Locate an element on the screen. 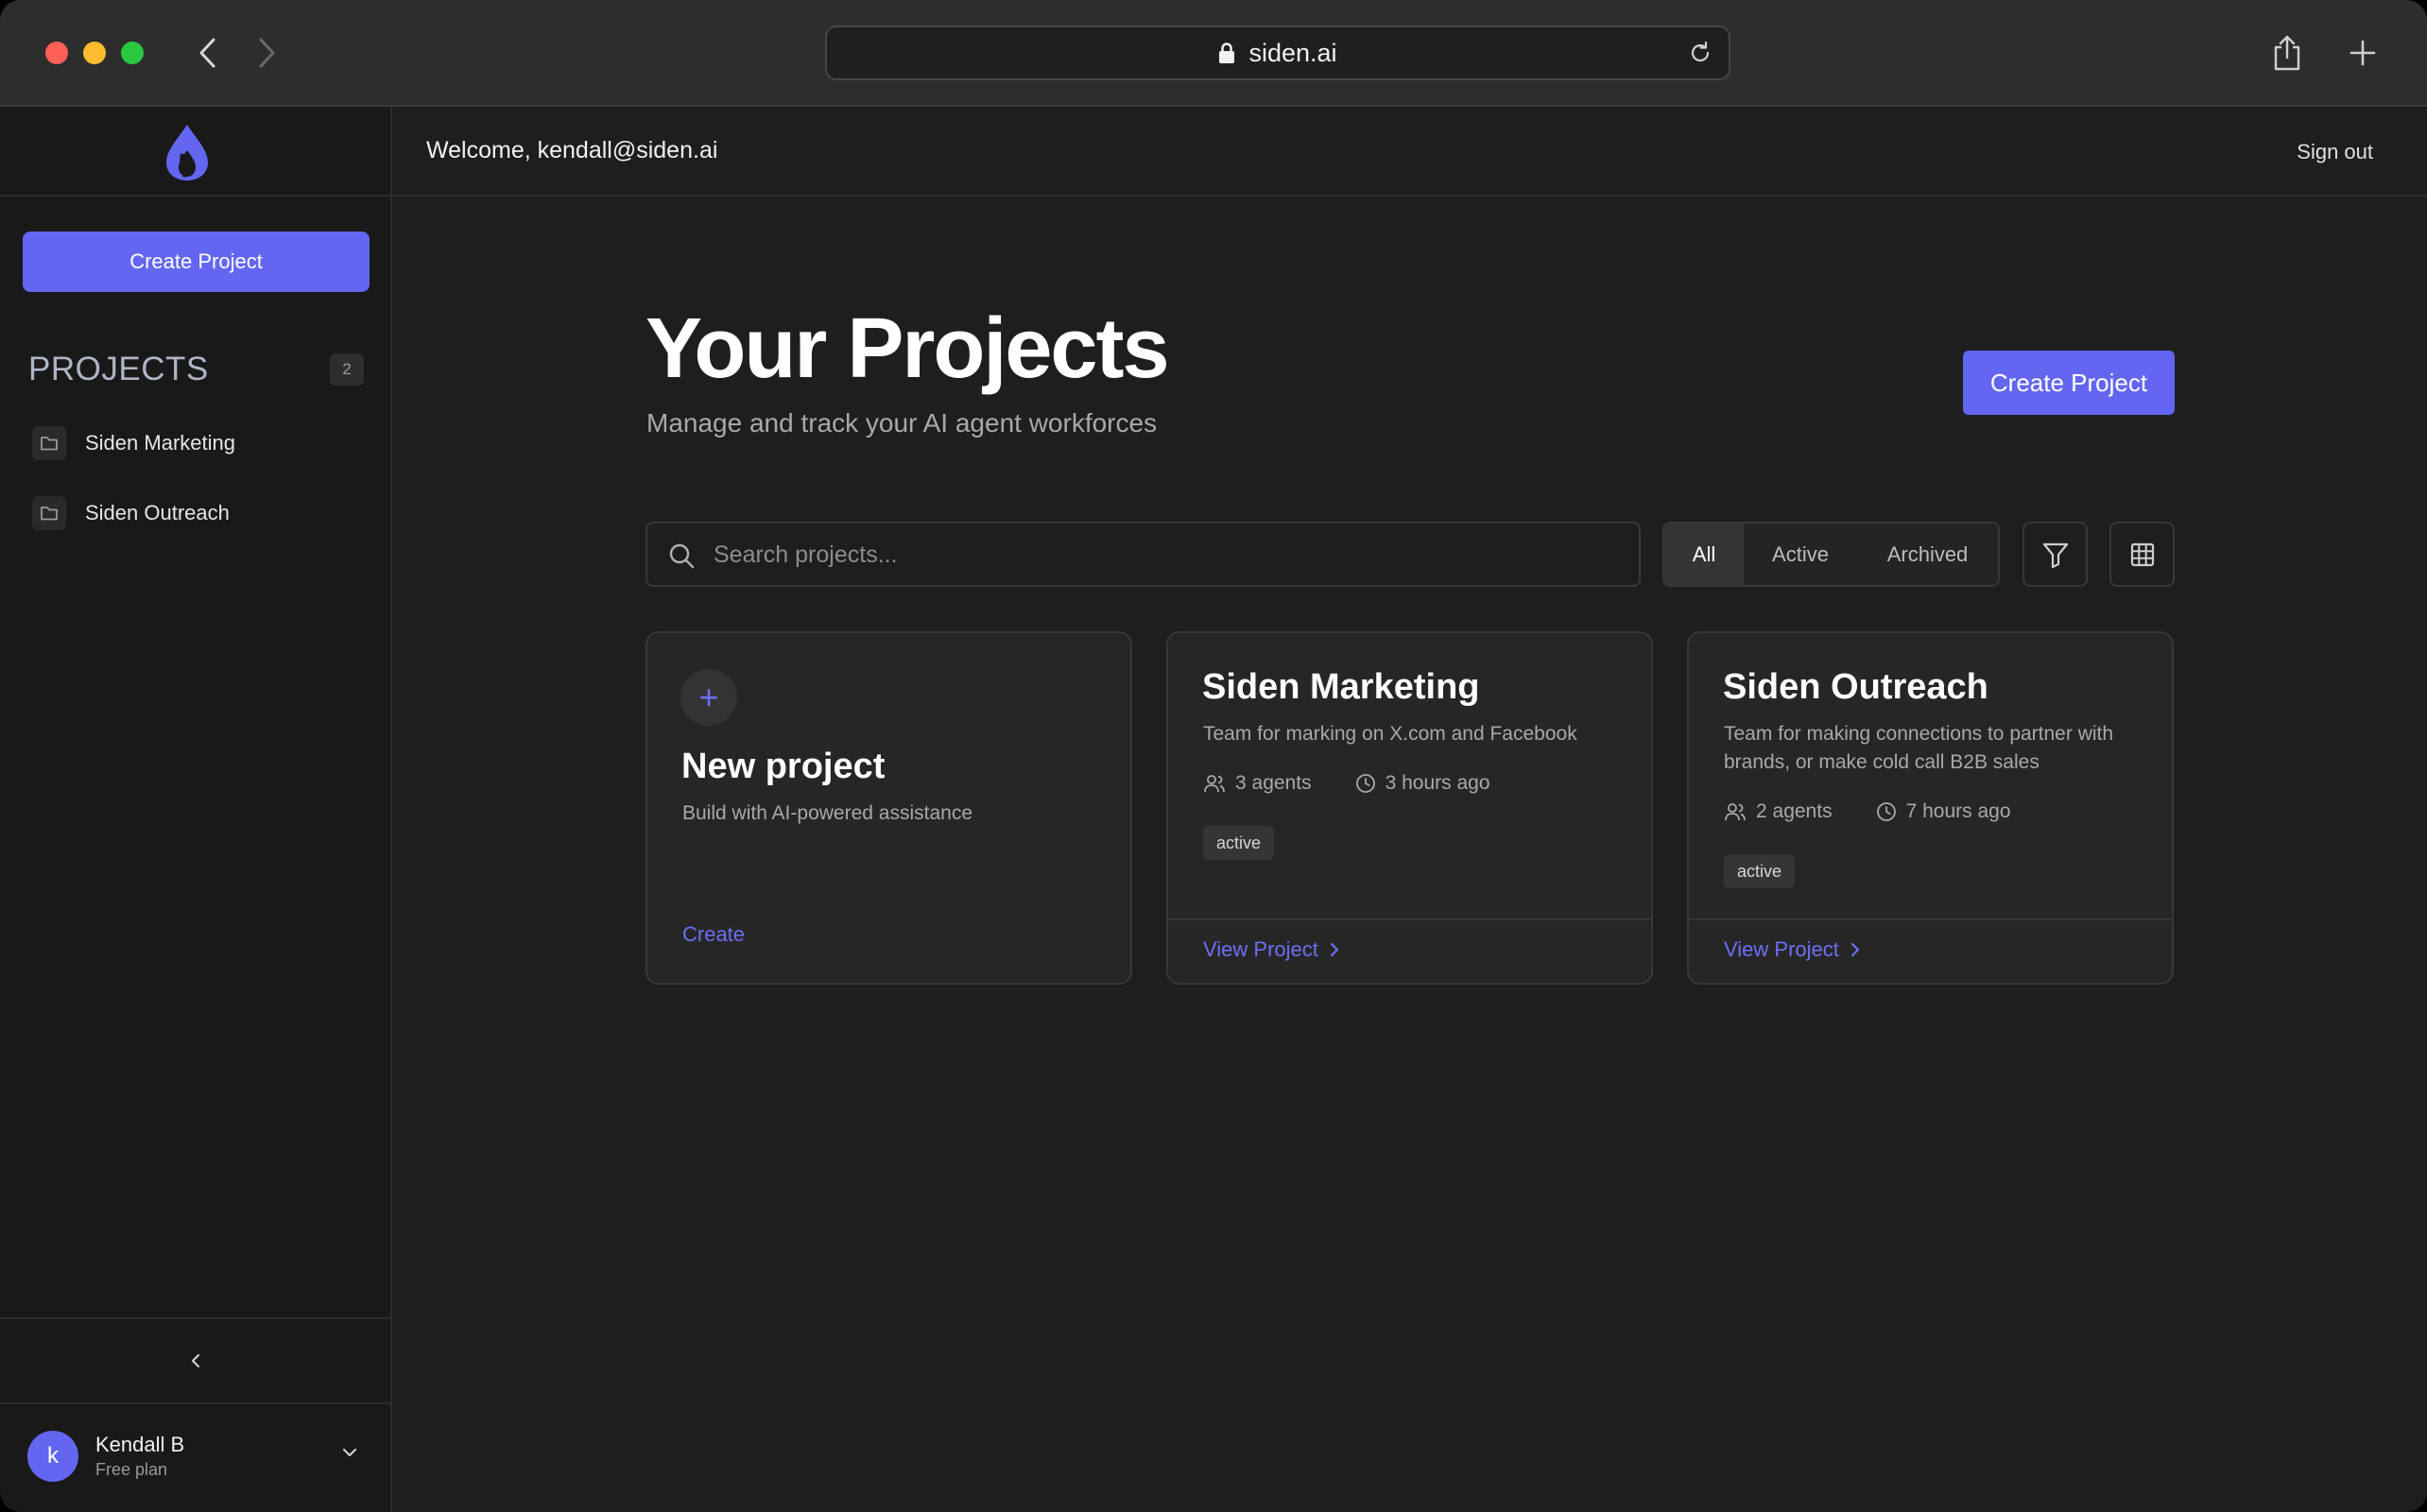 This screenshot has width=2427, height=1512. agents-count: 3 agents is located at coordinates (1273, 783).